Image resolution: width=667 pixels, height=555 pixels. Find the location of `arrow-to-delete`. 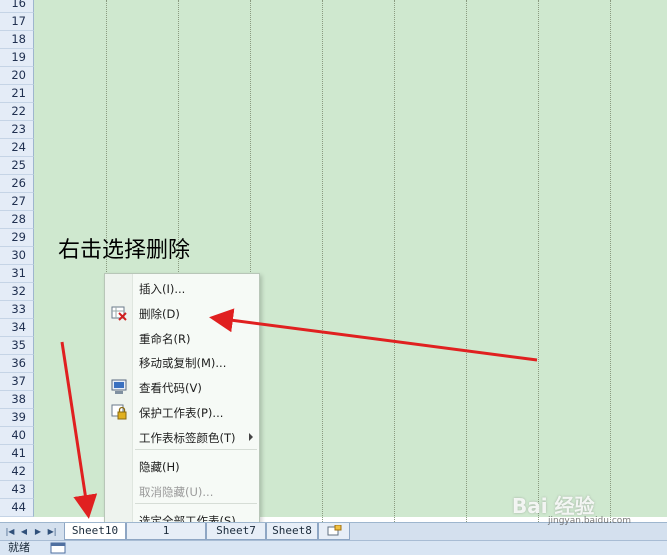

arrow-to-delete is located at coordinates (373, 335).